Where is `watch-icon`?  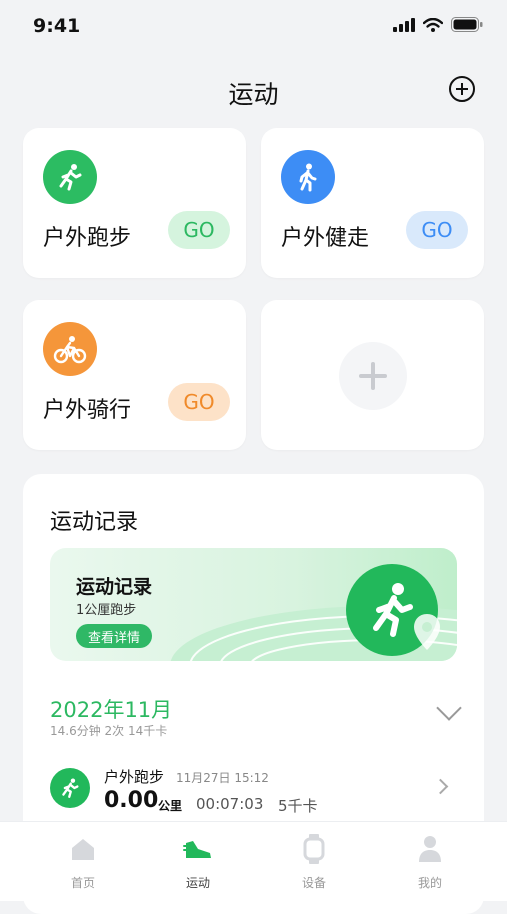 watch-icon is located at coordinates (314, 849).